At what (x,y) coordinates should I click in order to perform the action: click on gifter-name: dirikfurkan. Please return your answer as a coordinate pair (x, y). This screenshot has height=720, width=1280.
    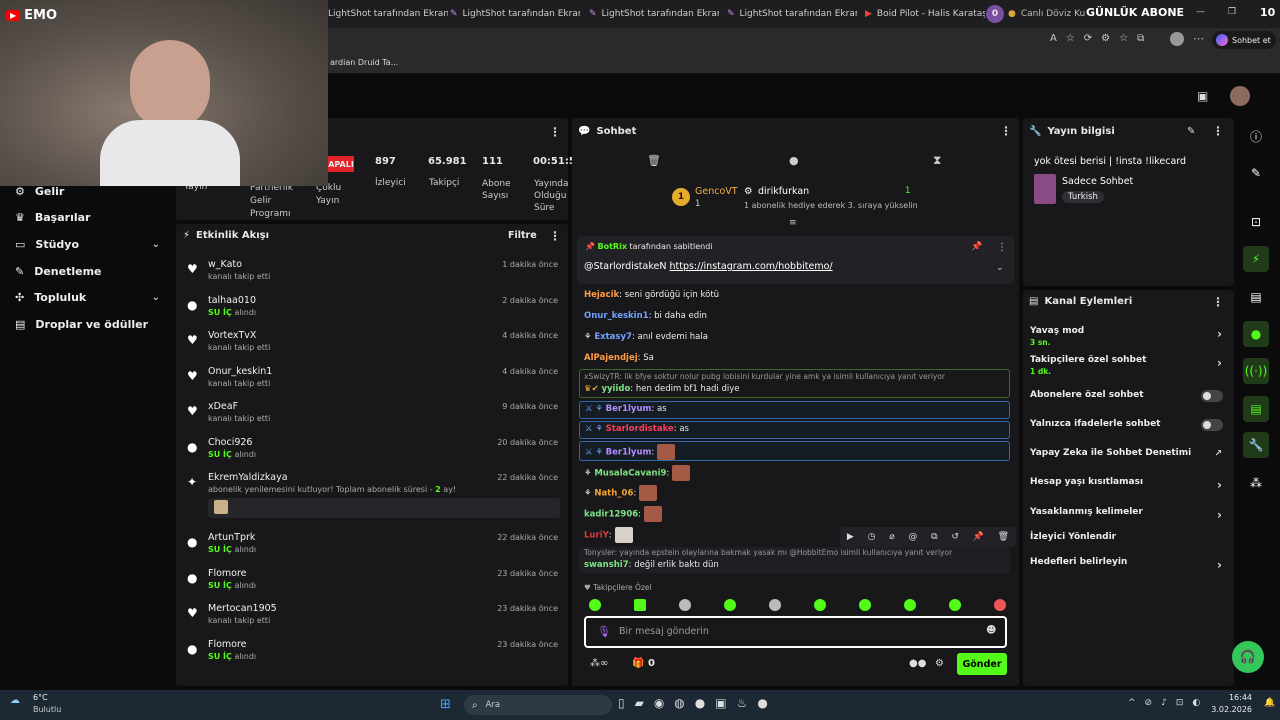
    Looking at the image, I should click on (783, 191).